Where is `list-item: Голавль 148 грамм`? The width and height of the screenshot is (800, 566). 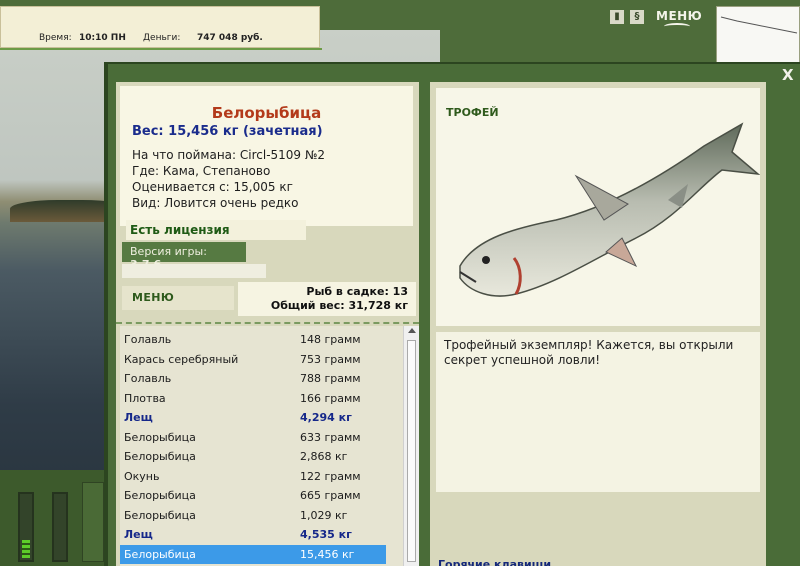 list-item: Голавль 148 грамм is located at coordinates (253, 339).